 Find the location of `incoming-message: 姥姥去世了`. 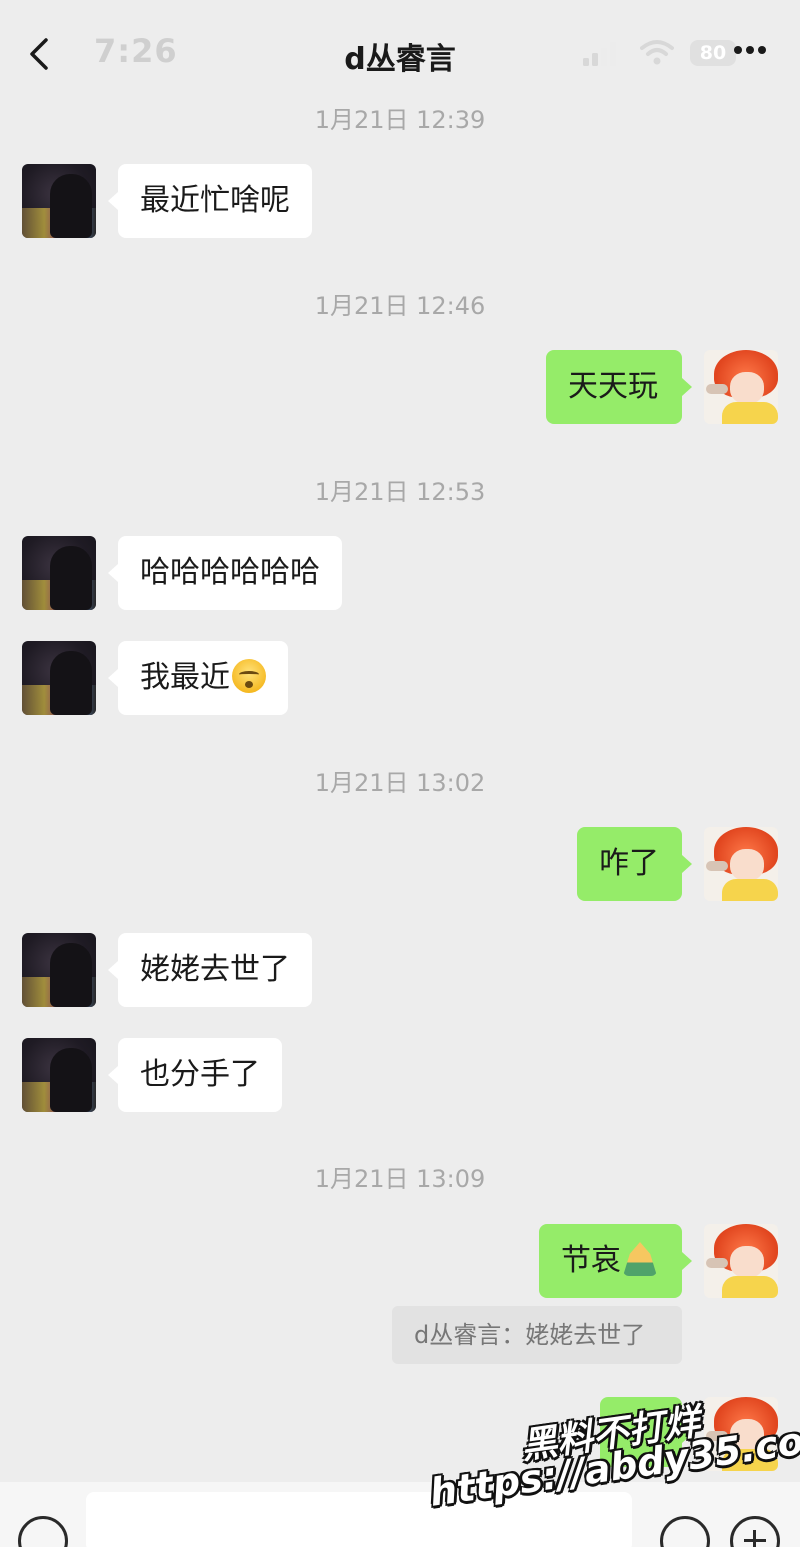

incoming-message: 姥姥去世了 is located at coordinates (210, 970).